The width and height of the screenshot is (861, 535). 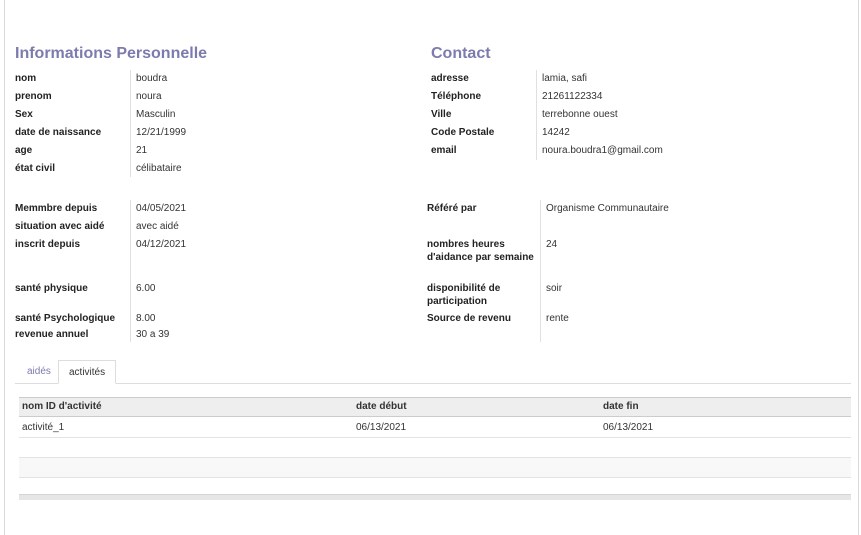 What do you see at coordinates (456, 96) in the screenshot?
I see `field-label: Téléphone` at bounding box center [456, 96].